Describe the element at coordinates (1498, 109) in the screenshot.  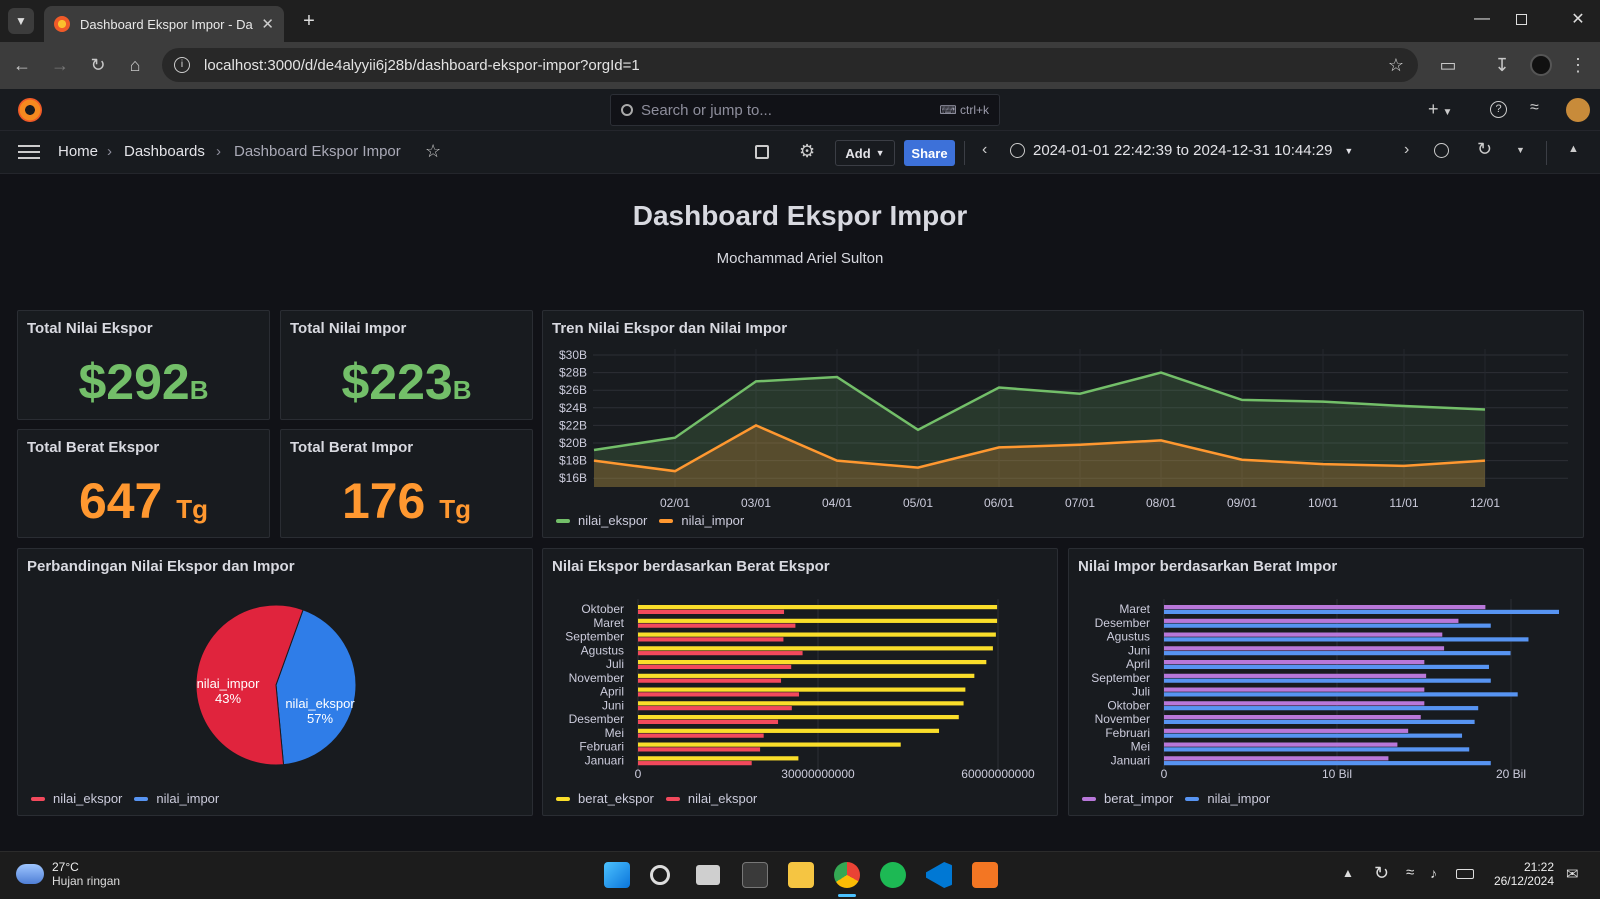
I see `help-icon: ?` at that location.